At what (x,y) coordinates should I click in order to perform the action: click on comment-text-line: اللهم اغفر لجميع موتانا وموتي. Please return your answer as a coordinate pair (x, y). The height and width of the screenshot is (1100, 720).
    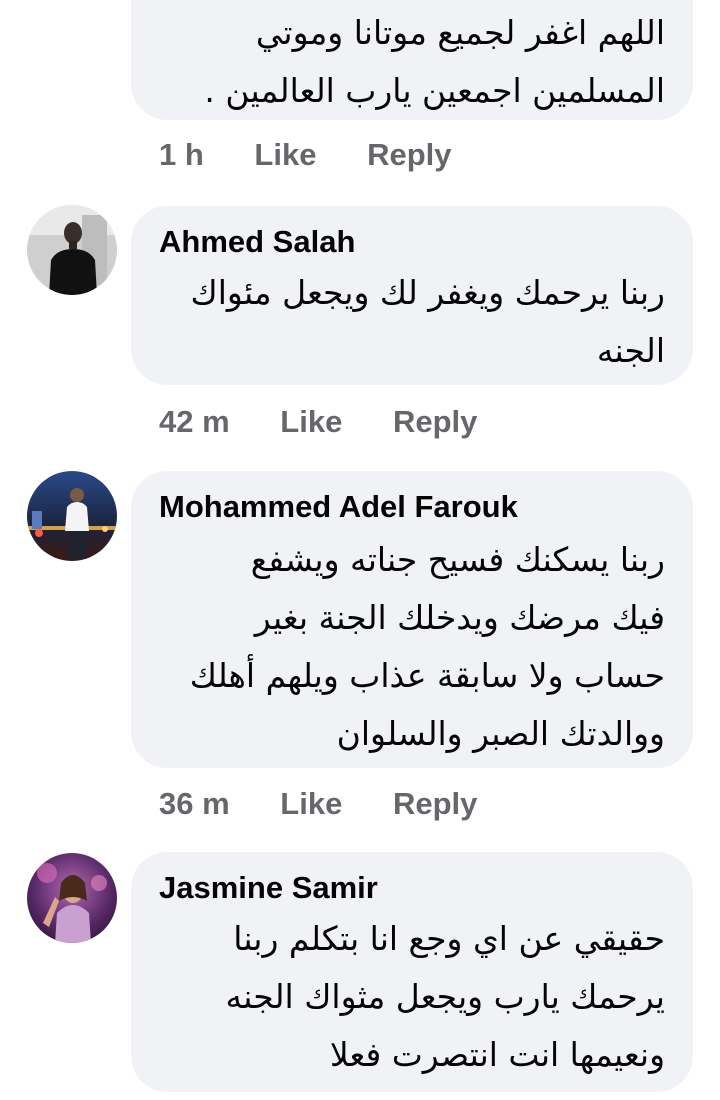
    Looking at the image, I should click on (460, 32).